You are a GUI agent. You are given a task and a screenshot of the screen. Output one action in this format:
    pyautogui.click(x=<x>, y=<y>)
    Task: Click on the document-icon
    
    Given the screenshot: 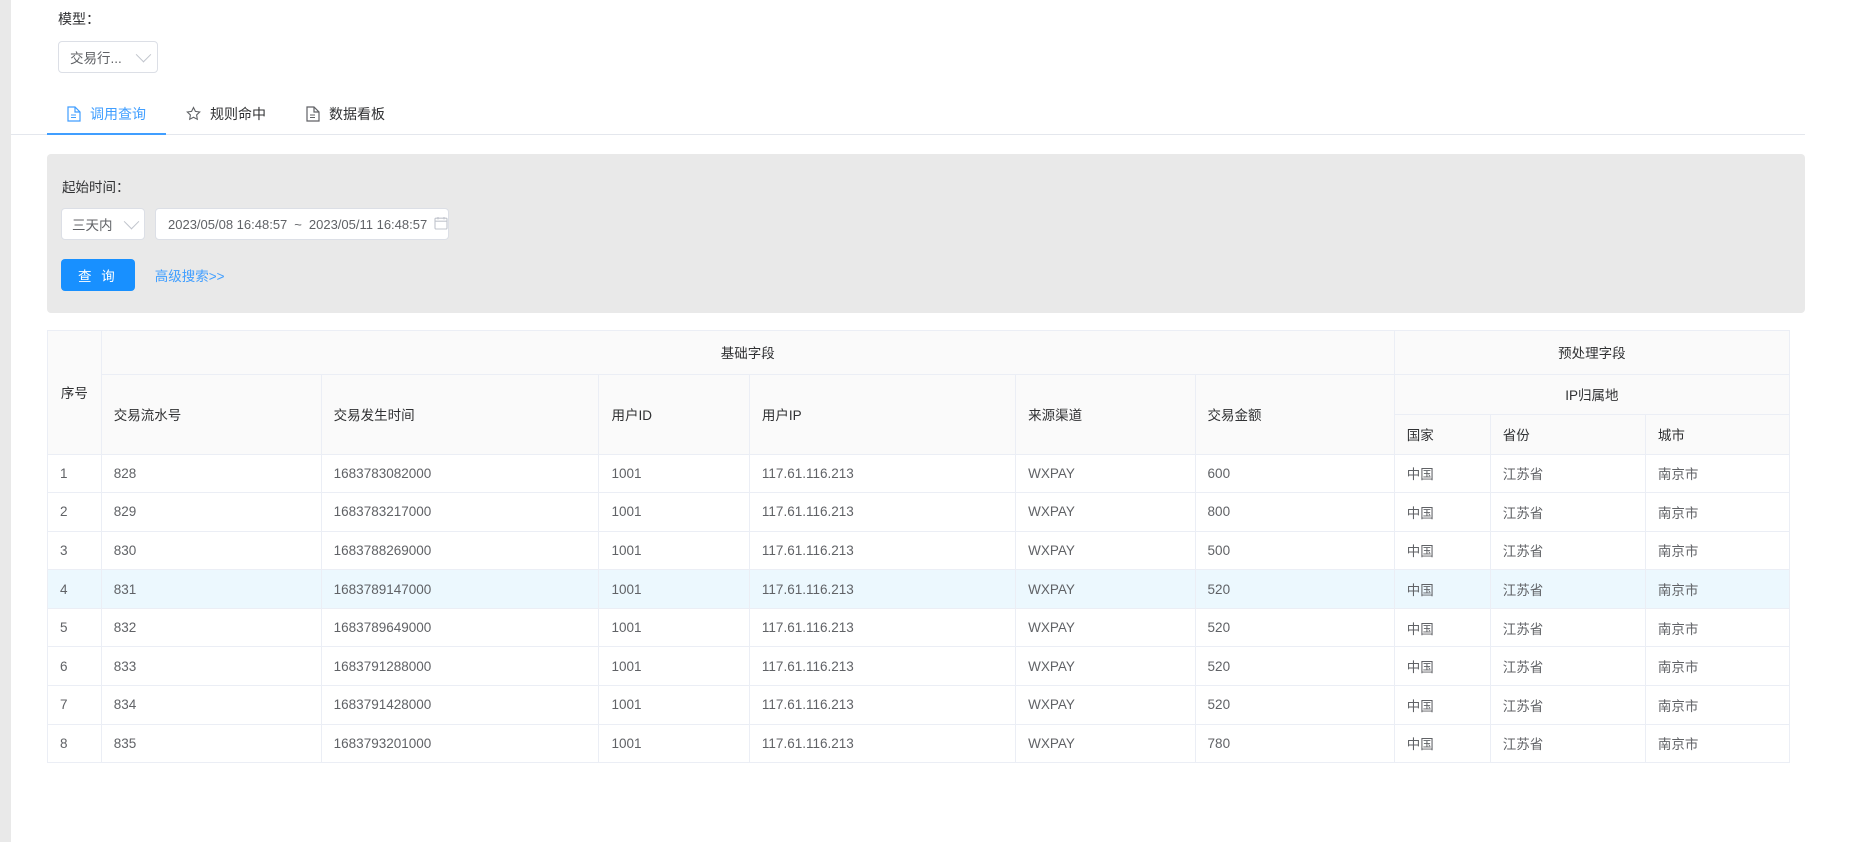 What is the action you would take?
    pyautogui.click(x=74, y=114)
    